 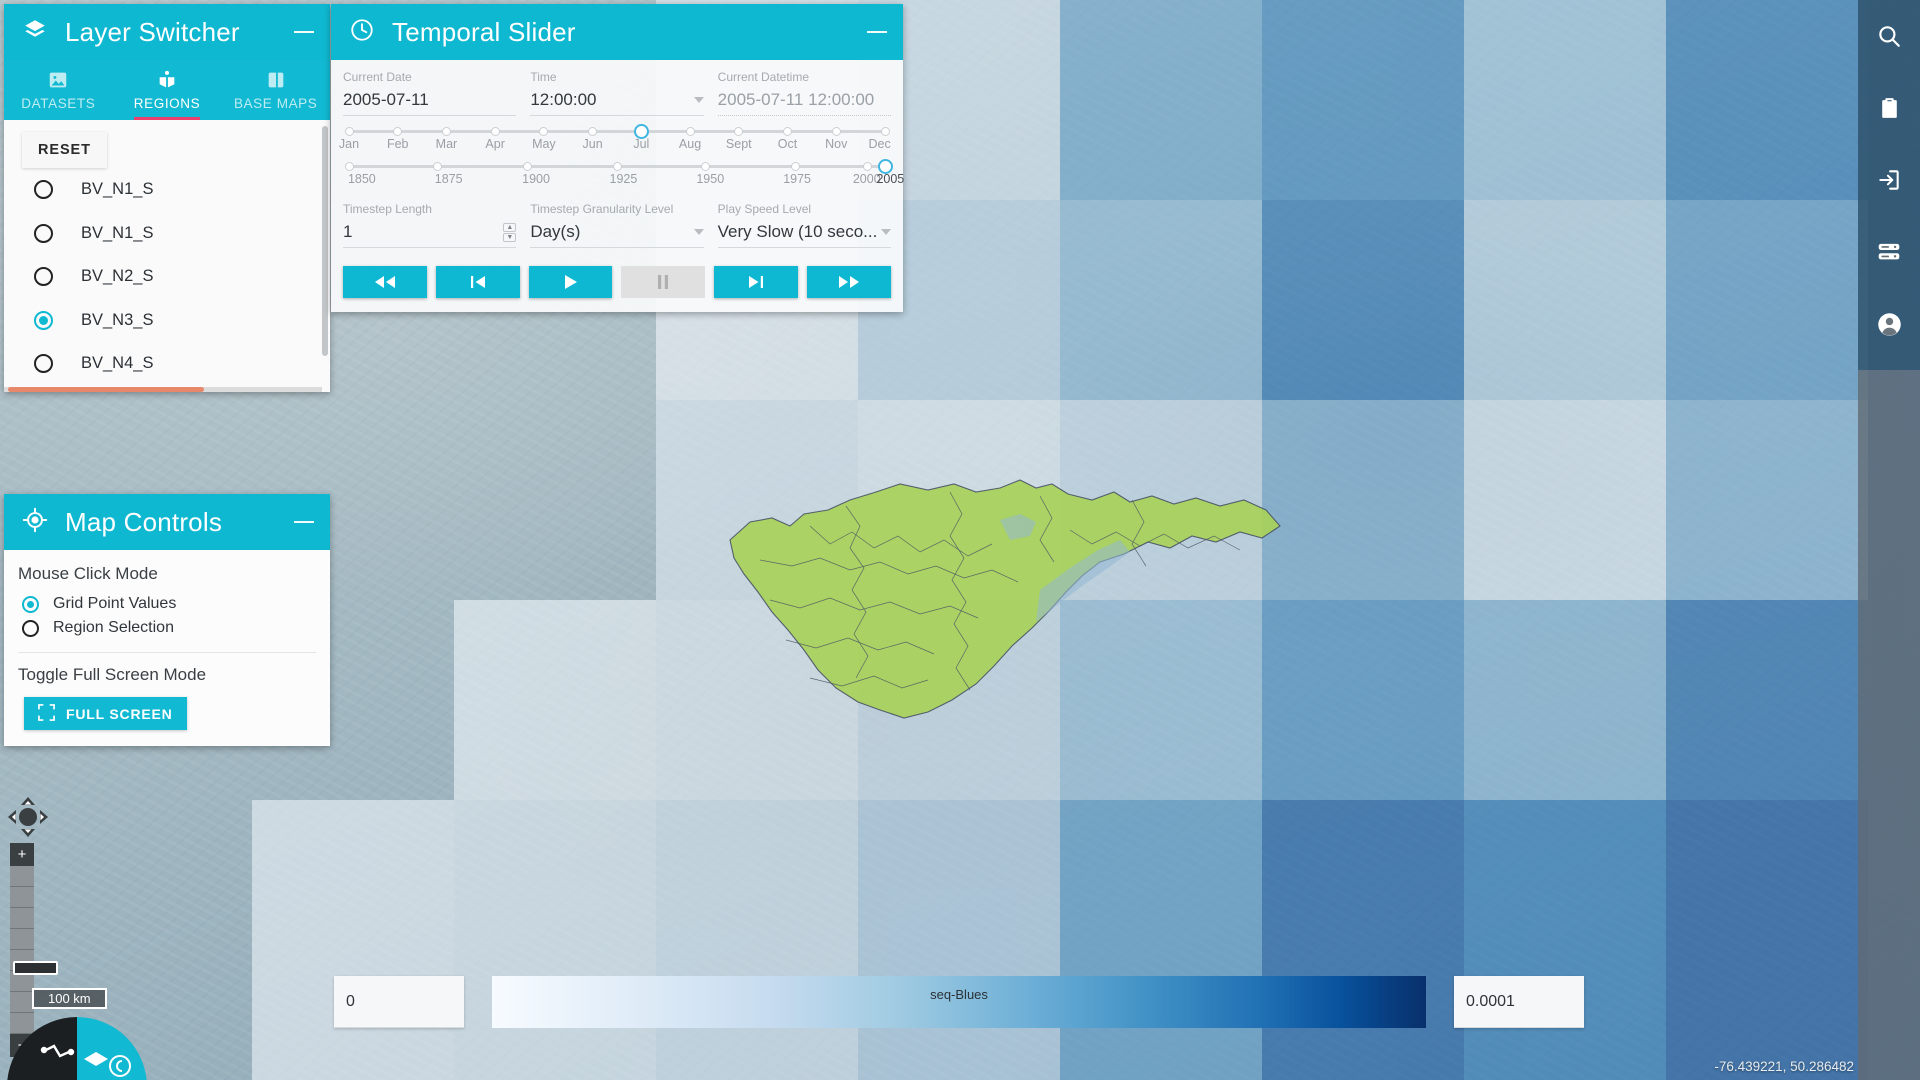 What do you see at coordinates (22, 950) in the screenshot?
I see `zoom-track` at bounding box center [22, 950].